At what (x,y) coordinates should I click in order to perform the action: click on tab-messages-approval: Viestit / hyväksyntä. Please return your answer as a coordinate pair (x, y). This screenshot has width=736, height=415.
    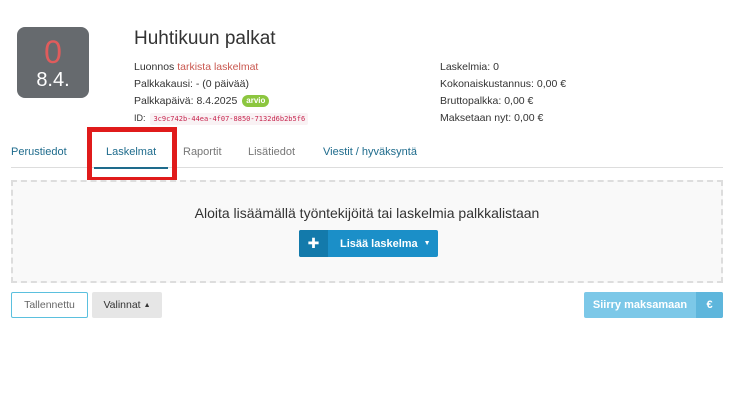
    Looking at the image, I should click on (370, 154).